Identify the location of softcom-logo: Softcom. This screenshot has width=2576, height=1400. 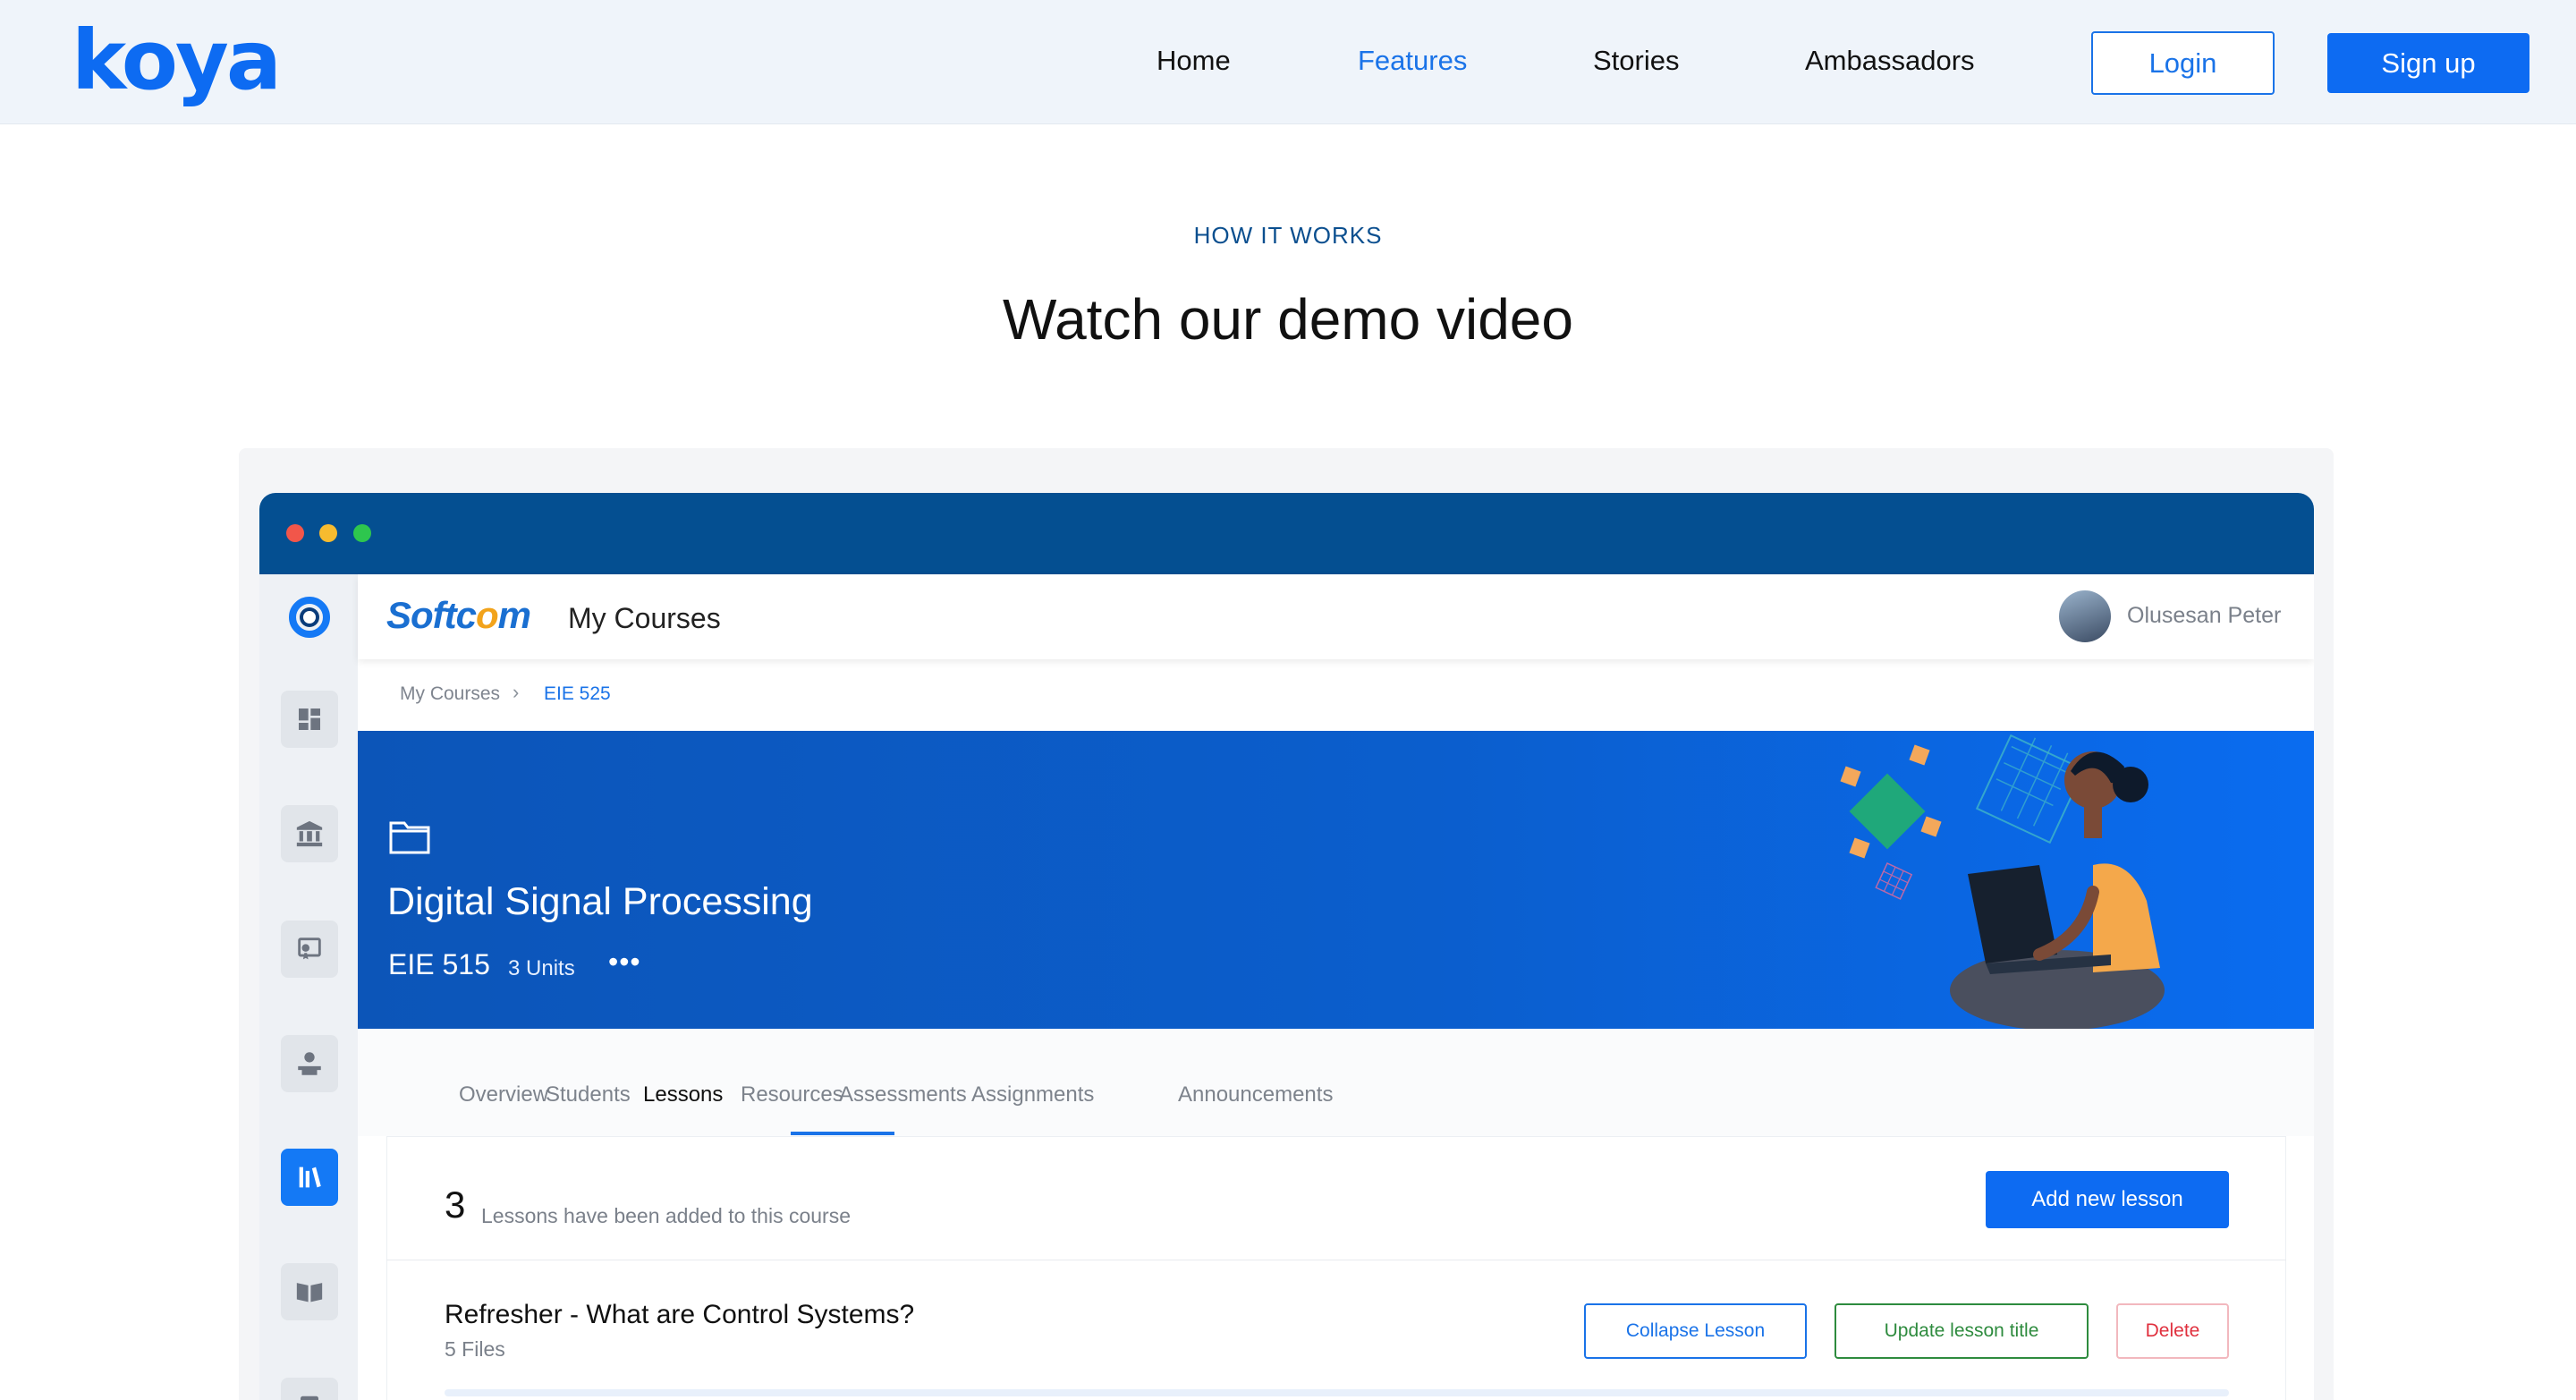
(458, 615).